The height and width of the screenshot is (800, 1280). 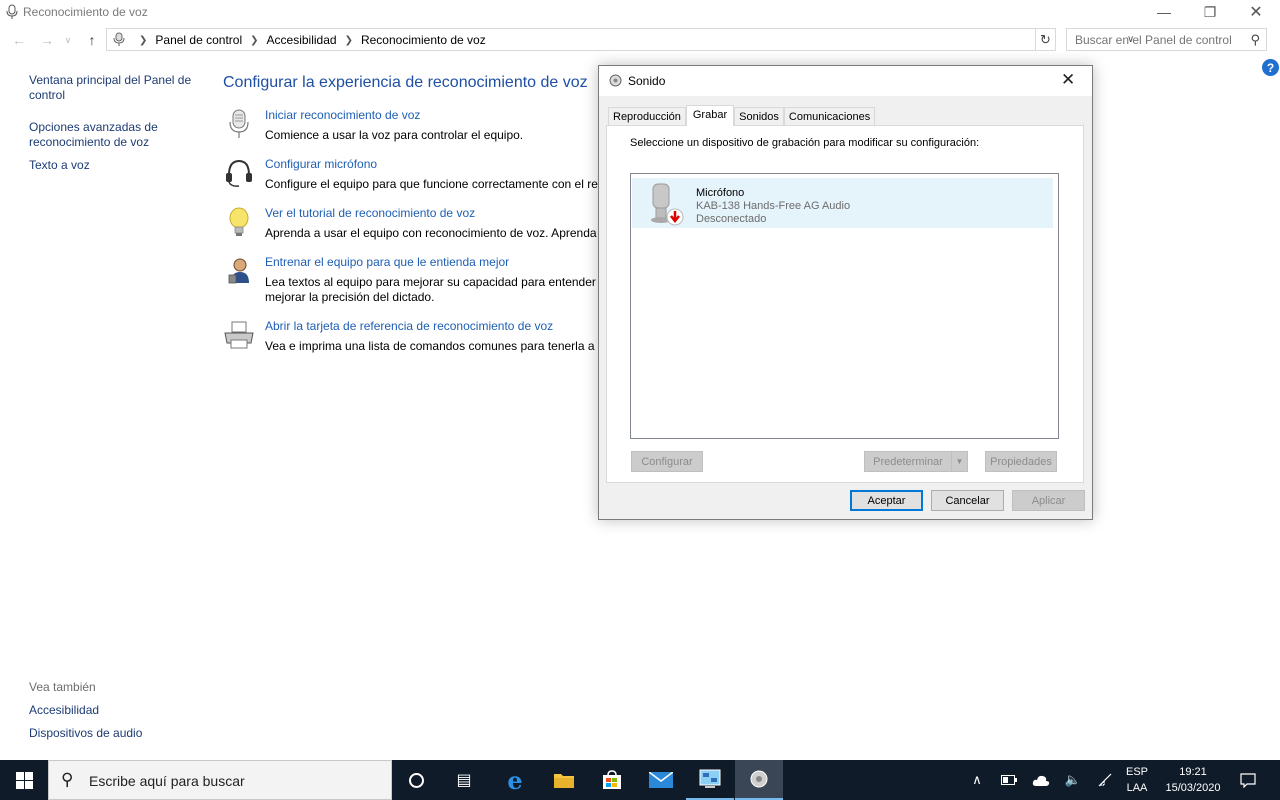 I want to click on keyboard-layout: LAA, so click(x=1137, y=788).